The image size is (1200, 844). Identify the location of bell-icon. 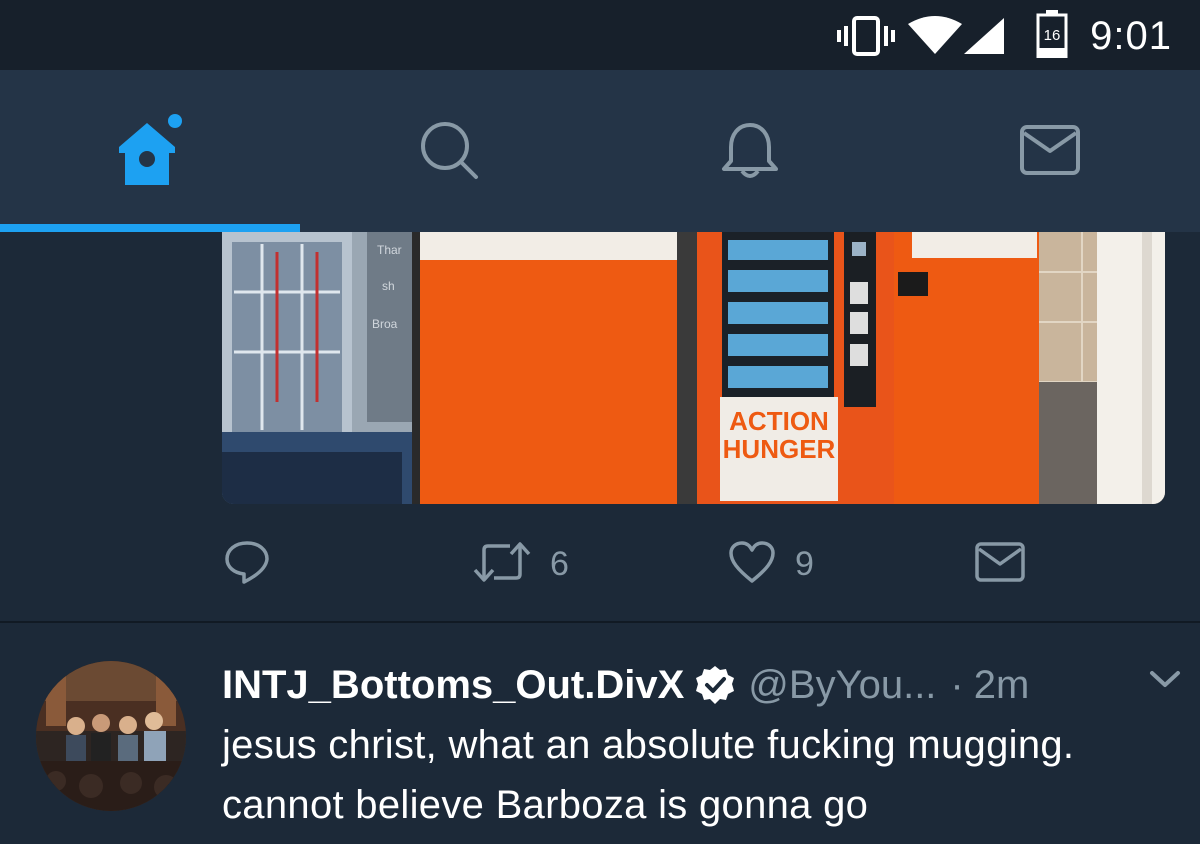
(750, 151).